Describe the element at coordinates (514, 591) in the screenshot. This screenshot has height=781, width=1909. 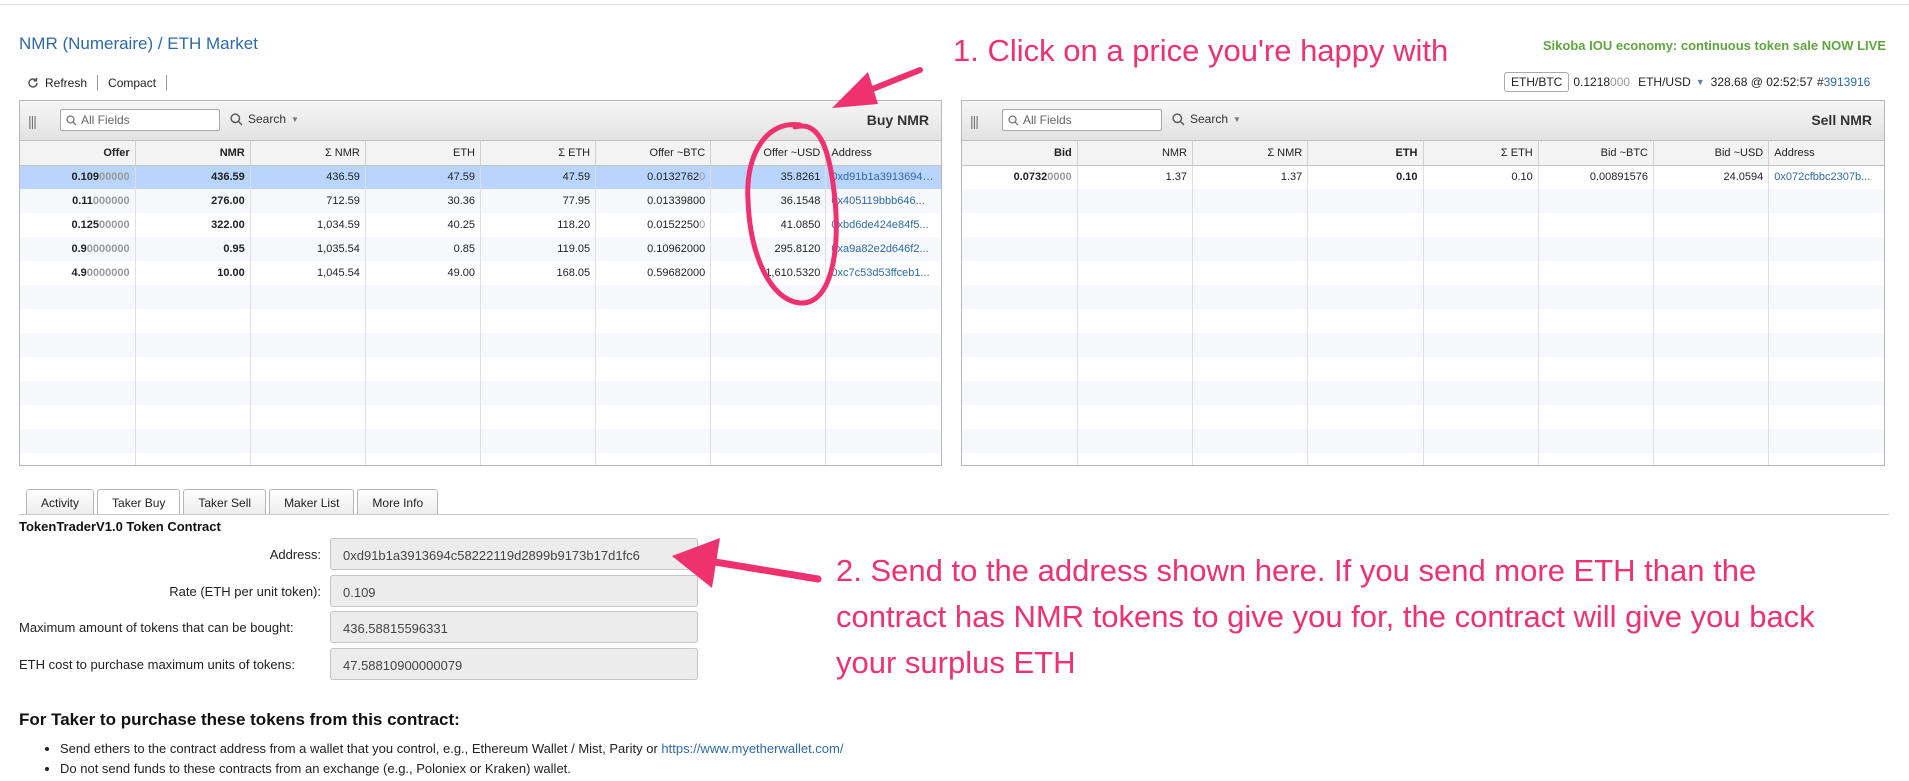
I see `rate-field: 0.109` at that location.